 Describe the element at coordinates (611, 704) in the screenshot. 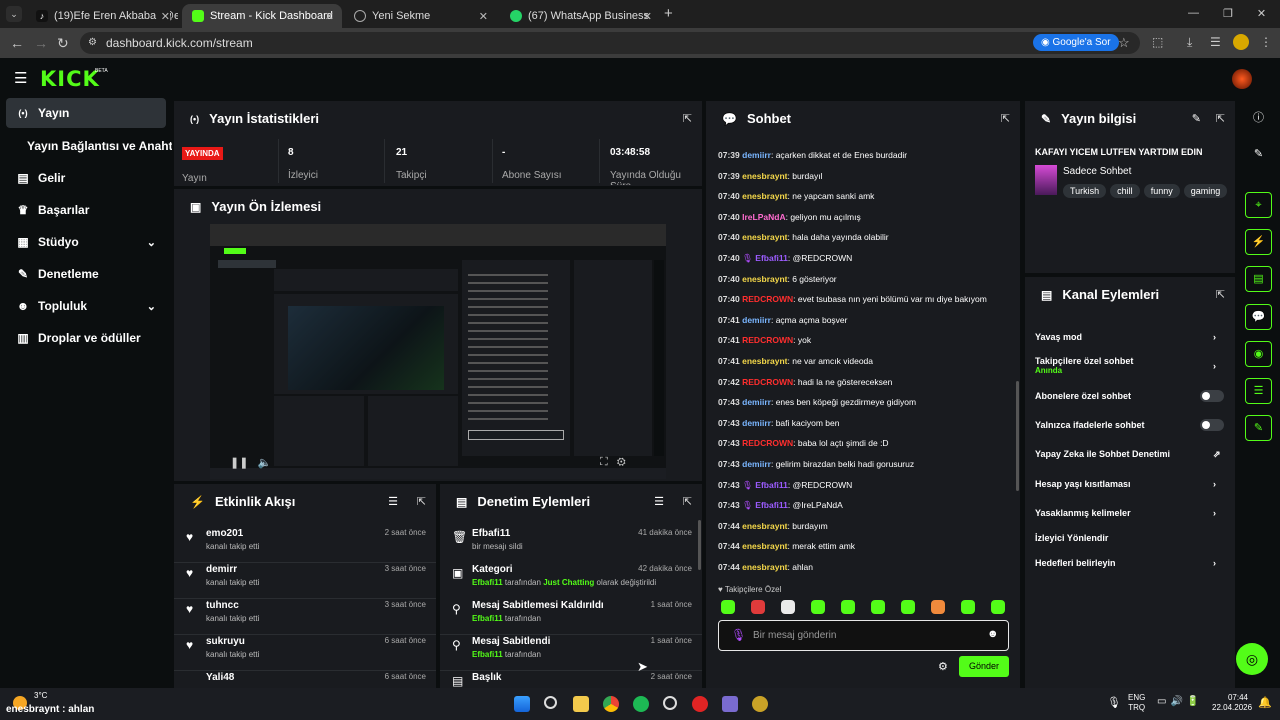

I see `chrome-icon` at that location.